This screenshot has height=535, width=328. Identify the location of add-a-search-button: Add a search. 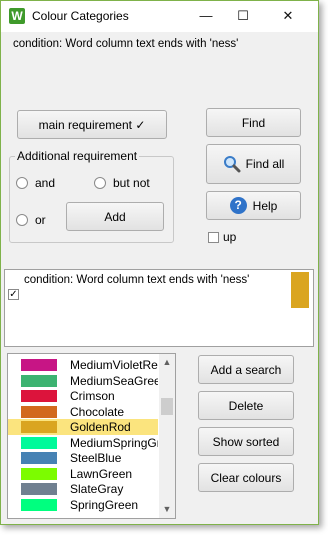
(246, 369).